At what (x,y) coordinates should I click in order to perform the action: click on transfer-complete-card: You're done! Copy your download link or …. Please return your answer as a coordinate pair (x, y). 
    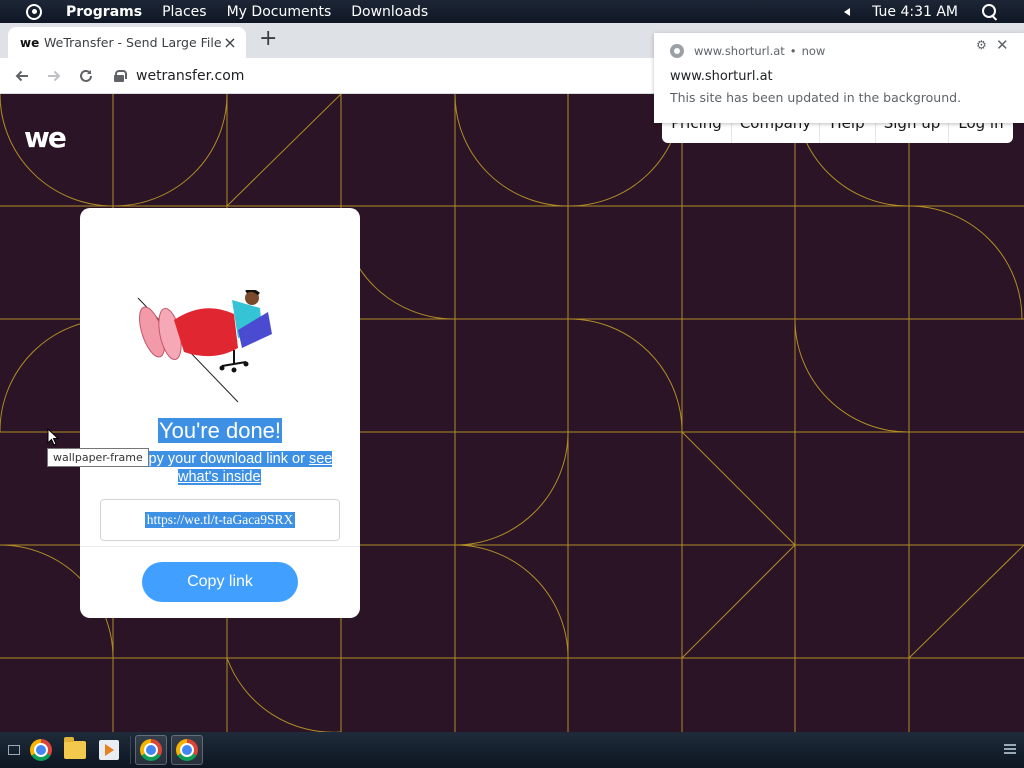
    Looking at the image, I should click on (220, 413).